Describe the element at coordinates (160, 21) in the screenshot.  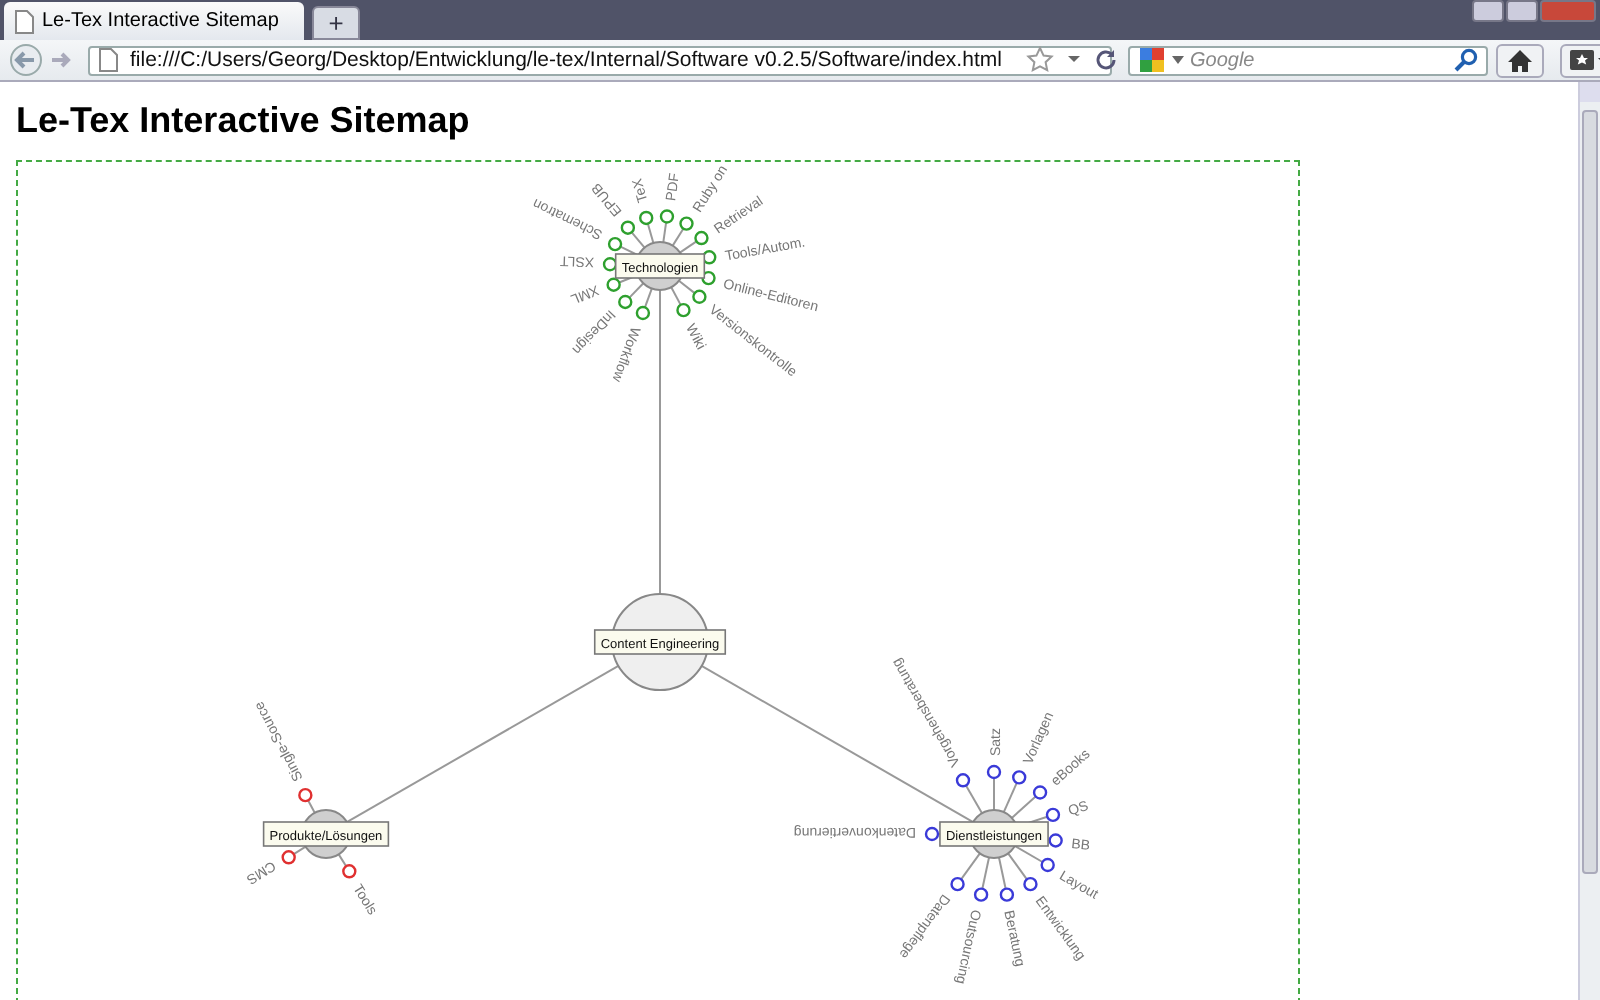
I see `tab-title: Le-Tex Interactive Sitemap` at that location.